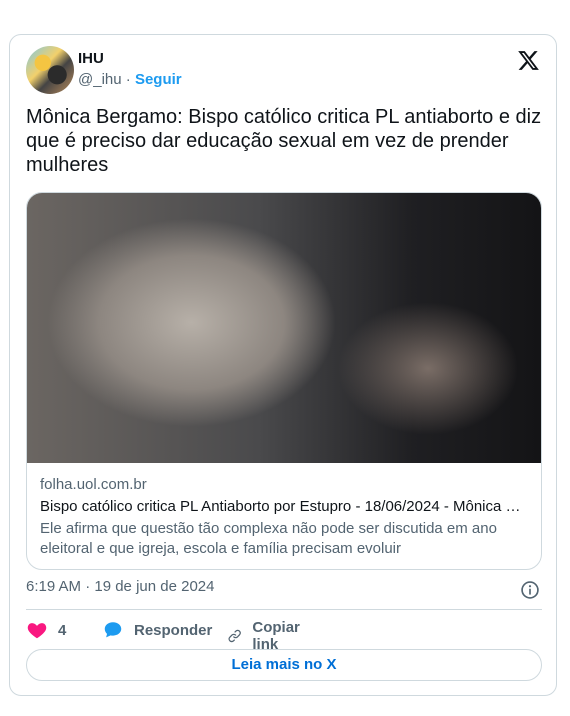 The height and width of the screenshot is (716, 570). I want to click on divider, so click(284, 609).